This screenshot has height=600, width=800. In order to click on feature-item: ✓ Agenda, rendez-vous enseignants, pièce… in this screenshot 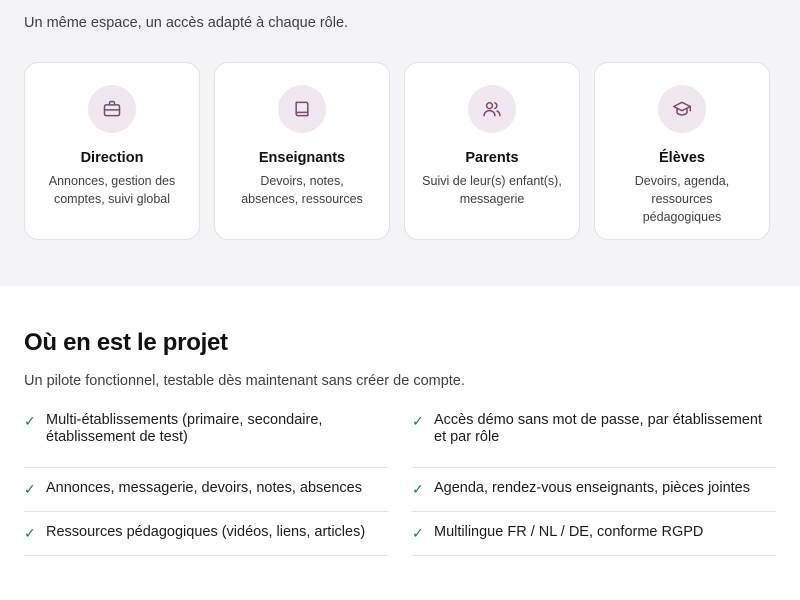, I will do `click(594, 490)`.